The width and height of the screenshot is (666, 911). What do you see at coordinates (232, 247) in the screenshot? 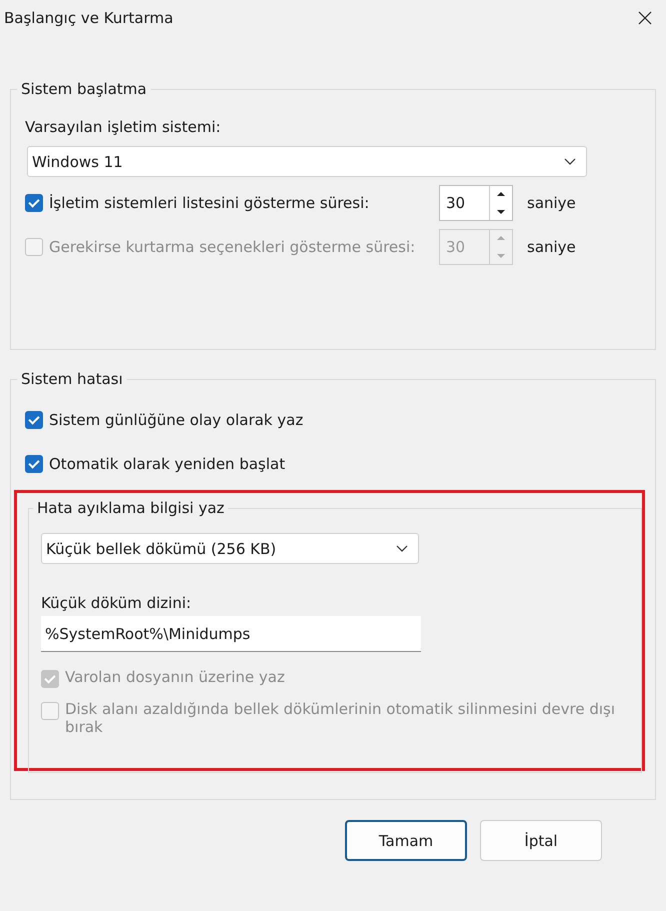
I see `checkbox-label: Gerekirse kurtarma seçenekleri gösterme süresi:` at bounding box center [232, 247].